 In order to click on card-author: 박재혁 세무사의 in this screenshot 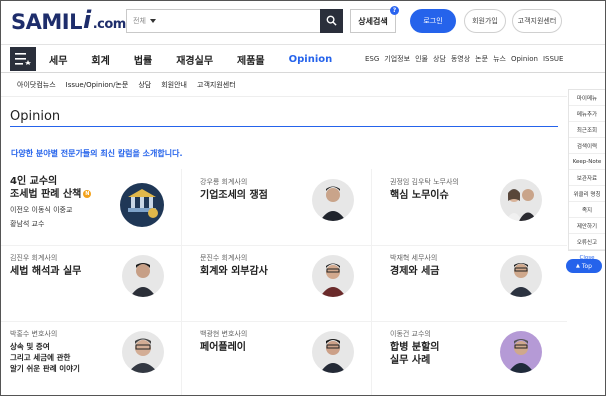, I will do `click(414, 258)`.